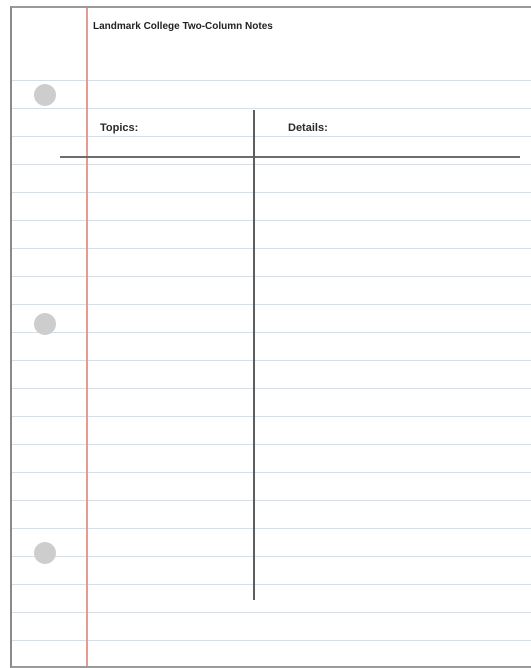 The image size is (531, 668). Describe the element at coordinates (290, 157) in the screenshot. I see `header-divider` at that location.